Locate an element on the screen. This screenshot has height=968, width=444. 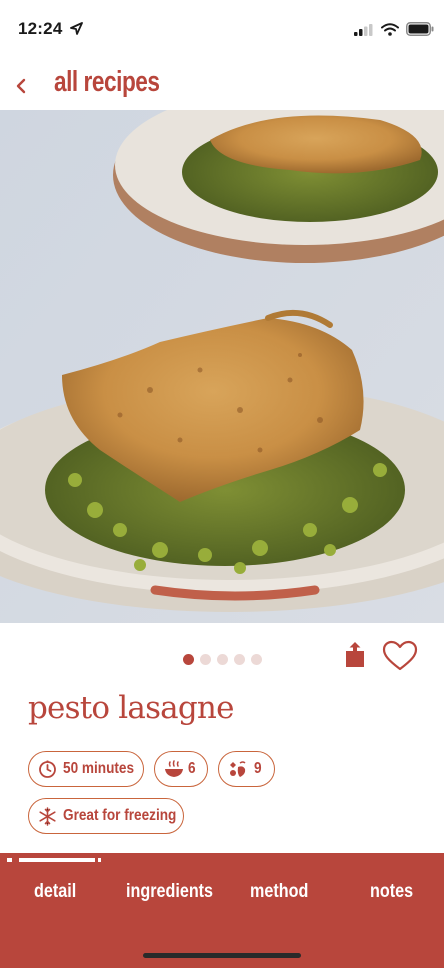
cook-time-text: 50 minutes is located at coordinates (99, 768).